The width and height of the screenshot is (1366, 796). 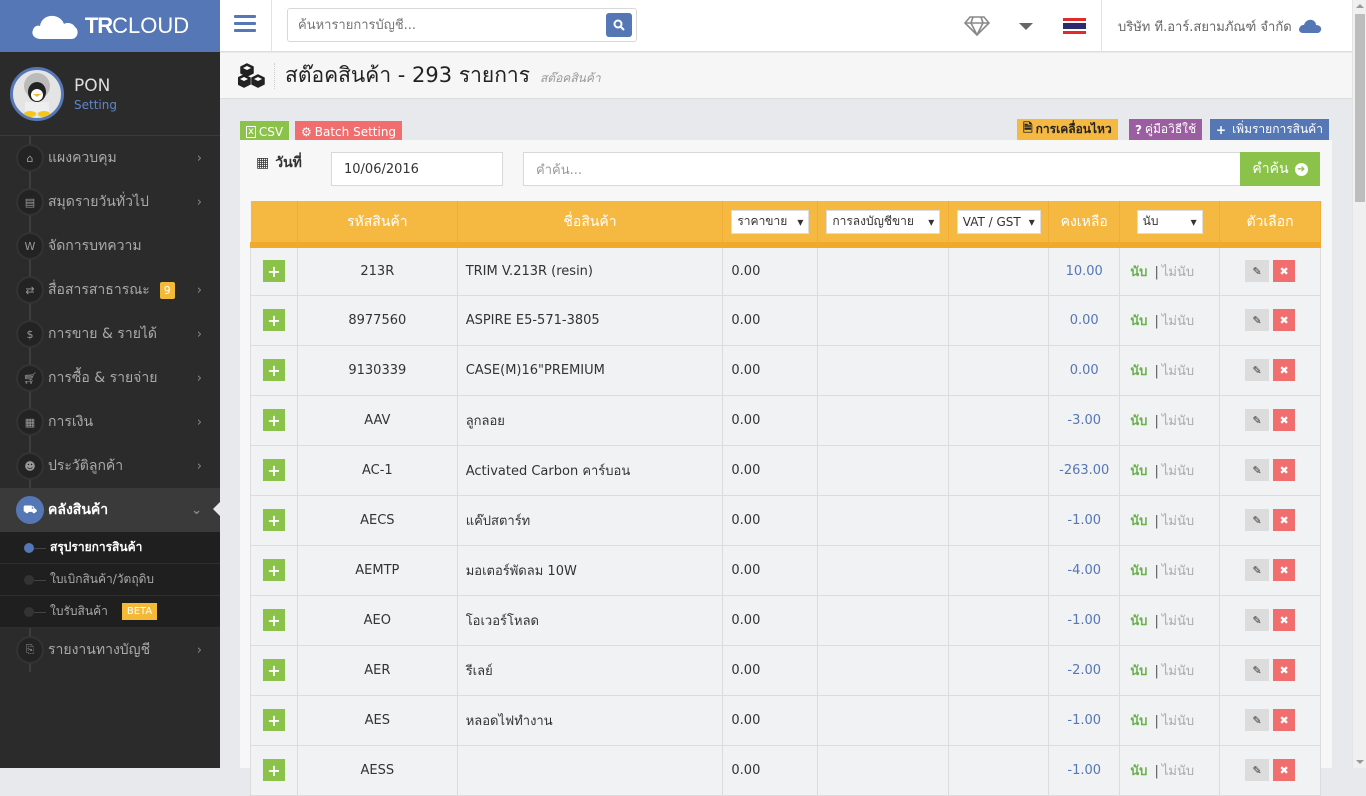 I want to click on vat-select: VAT / GST ▾, so click(x=998, y=221).